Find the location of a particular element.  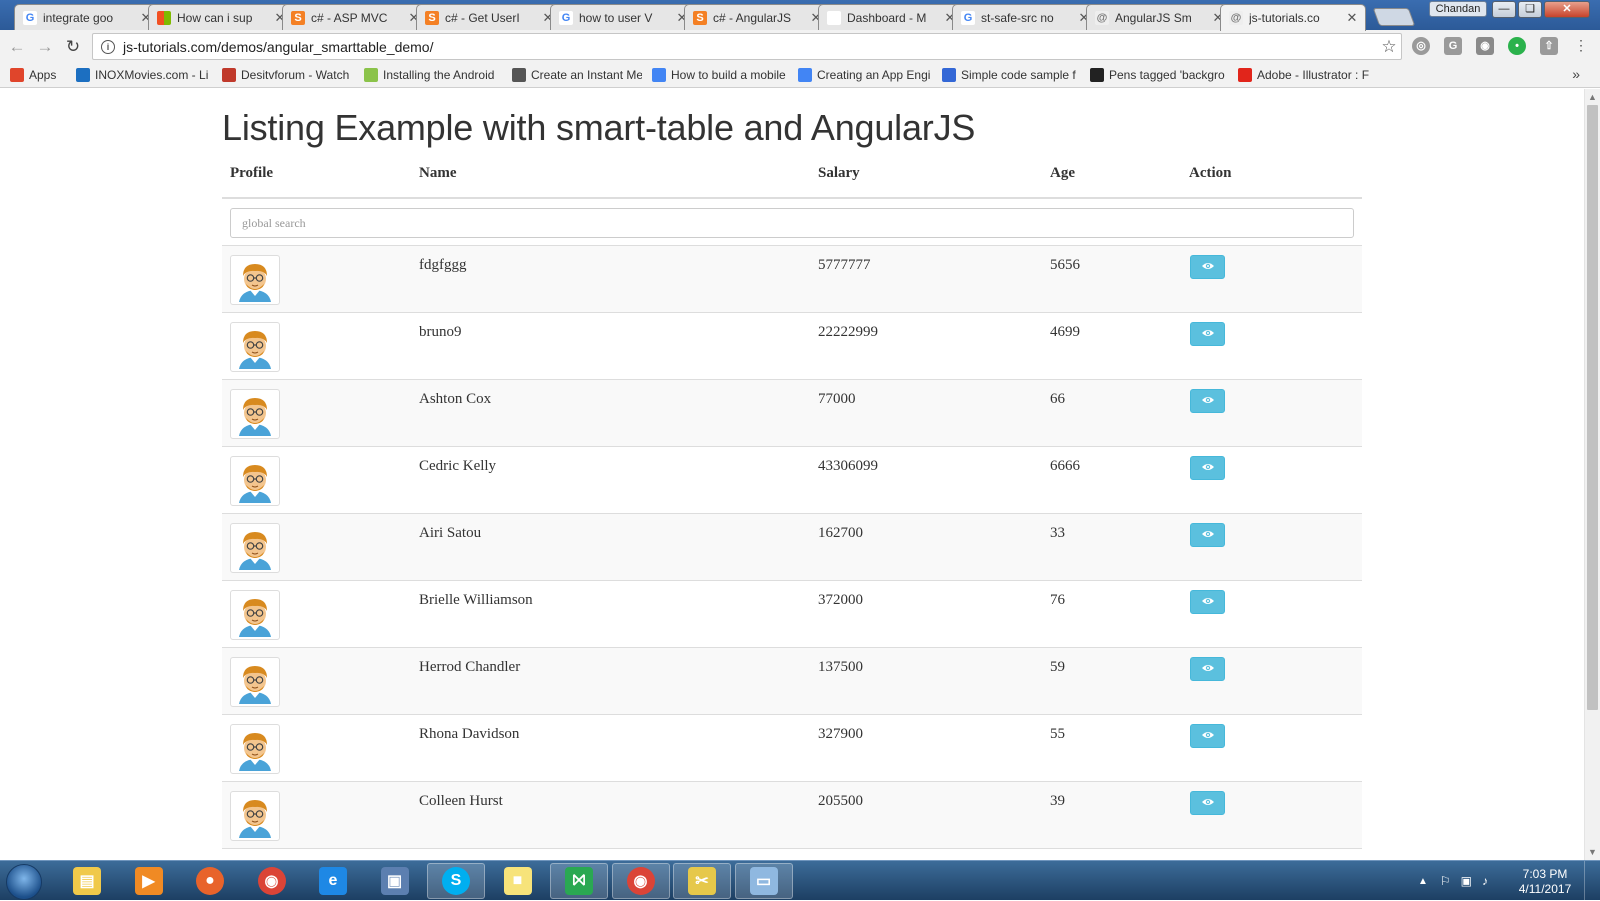

browser-tab: @ js-tutorials.co ✕ is located at coordinates (1293, 17).